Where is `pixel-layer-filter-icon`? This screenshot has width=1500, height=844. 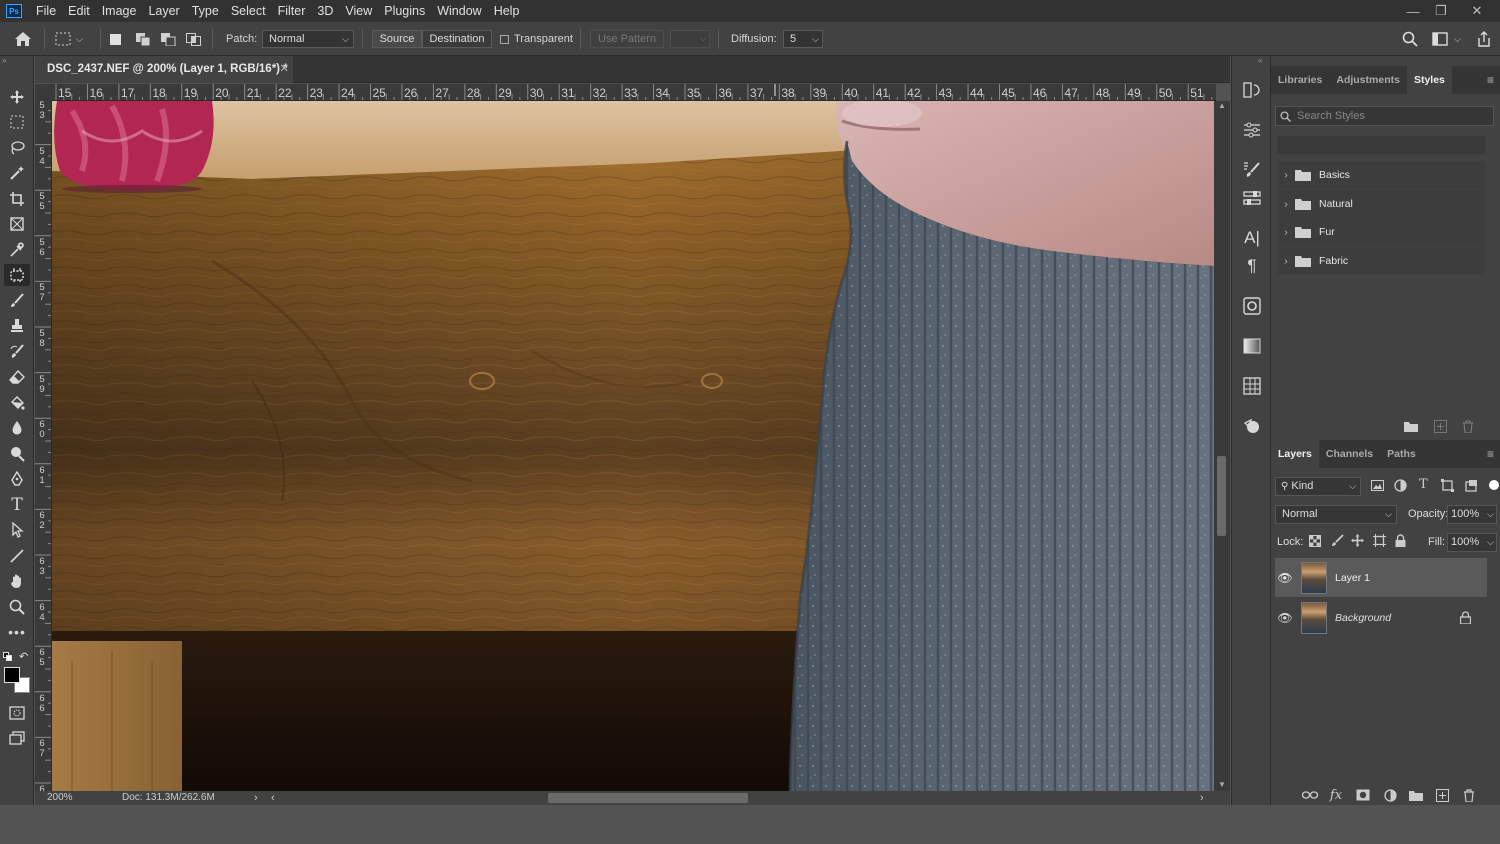
pixel-layer-filter-icon is located at coordinates (1378, 486).